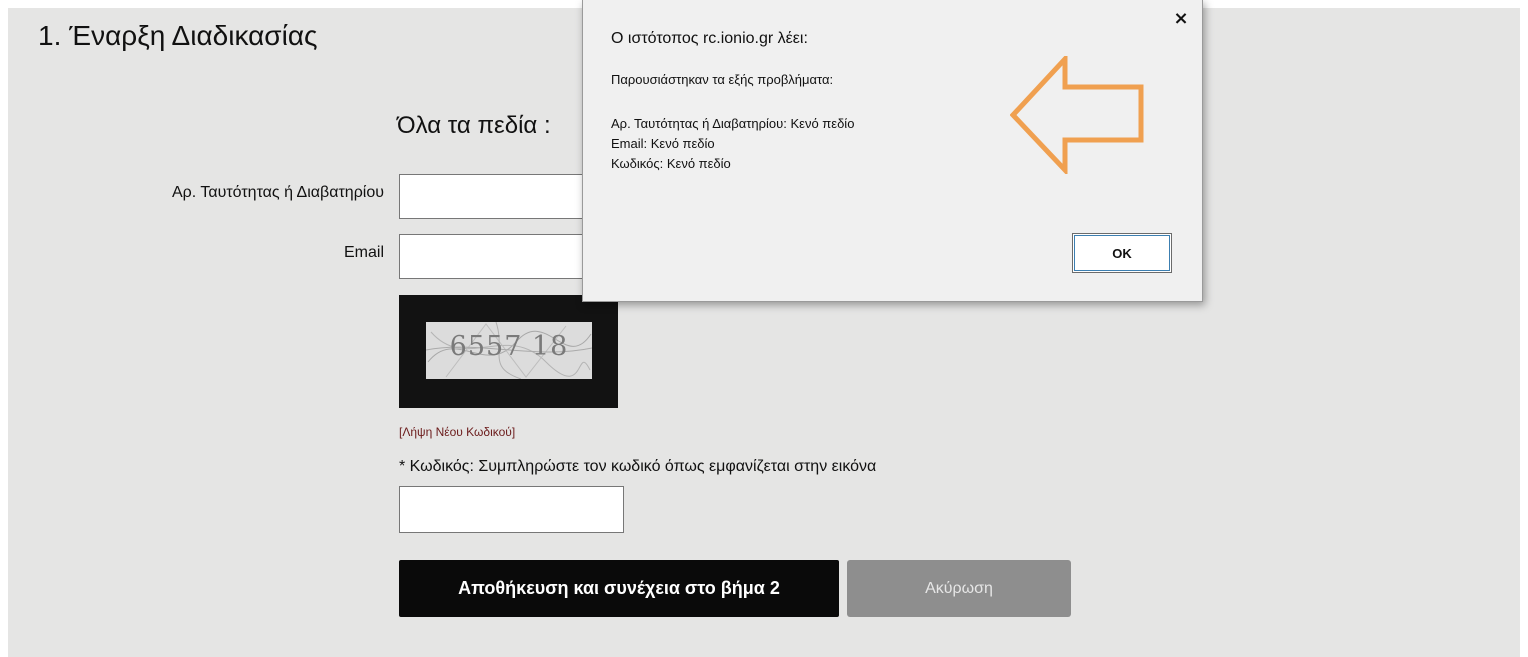  What do you see at coordinates (733, 123) in the screenshot?
I see `dialog-error-id: Αρ. Ταυτότητας ή Διαβατηρίου: Κενό πεδίο` at bounding box center [733, 123].